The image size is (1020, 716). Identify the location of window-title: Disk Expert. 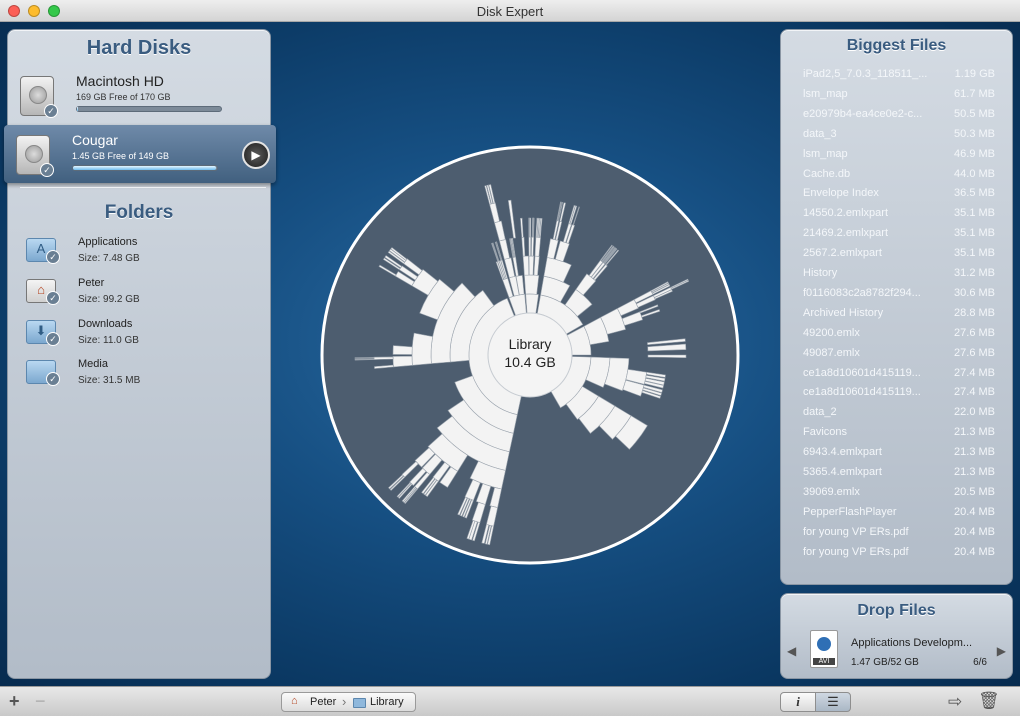
(510, 11).